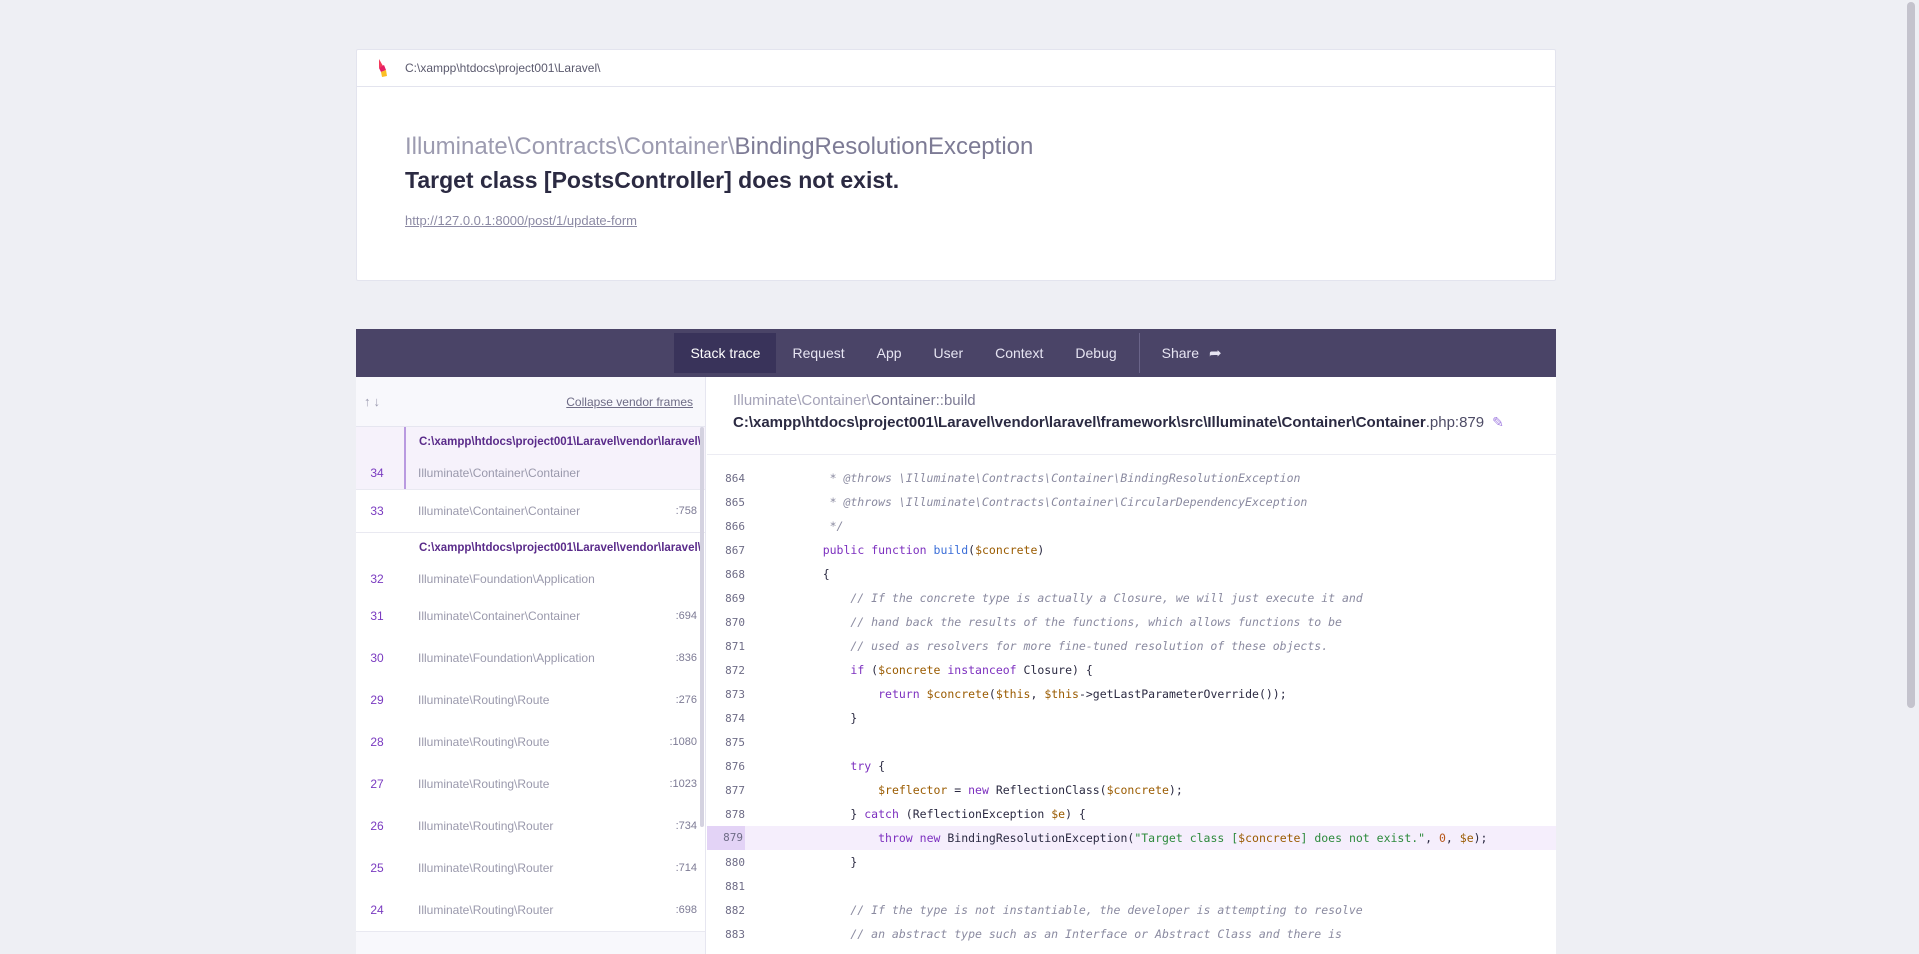 This screenshot has height=954, width=1919. What do you see at coordinates (377, 579) in the screenshot?
I see `frame-number: 32` at bounding box center [377, 579].